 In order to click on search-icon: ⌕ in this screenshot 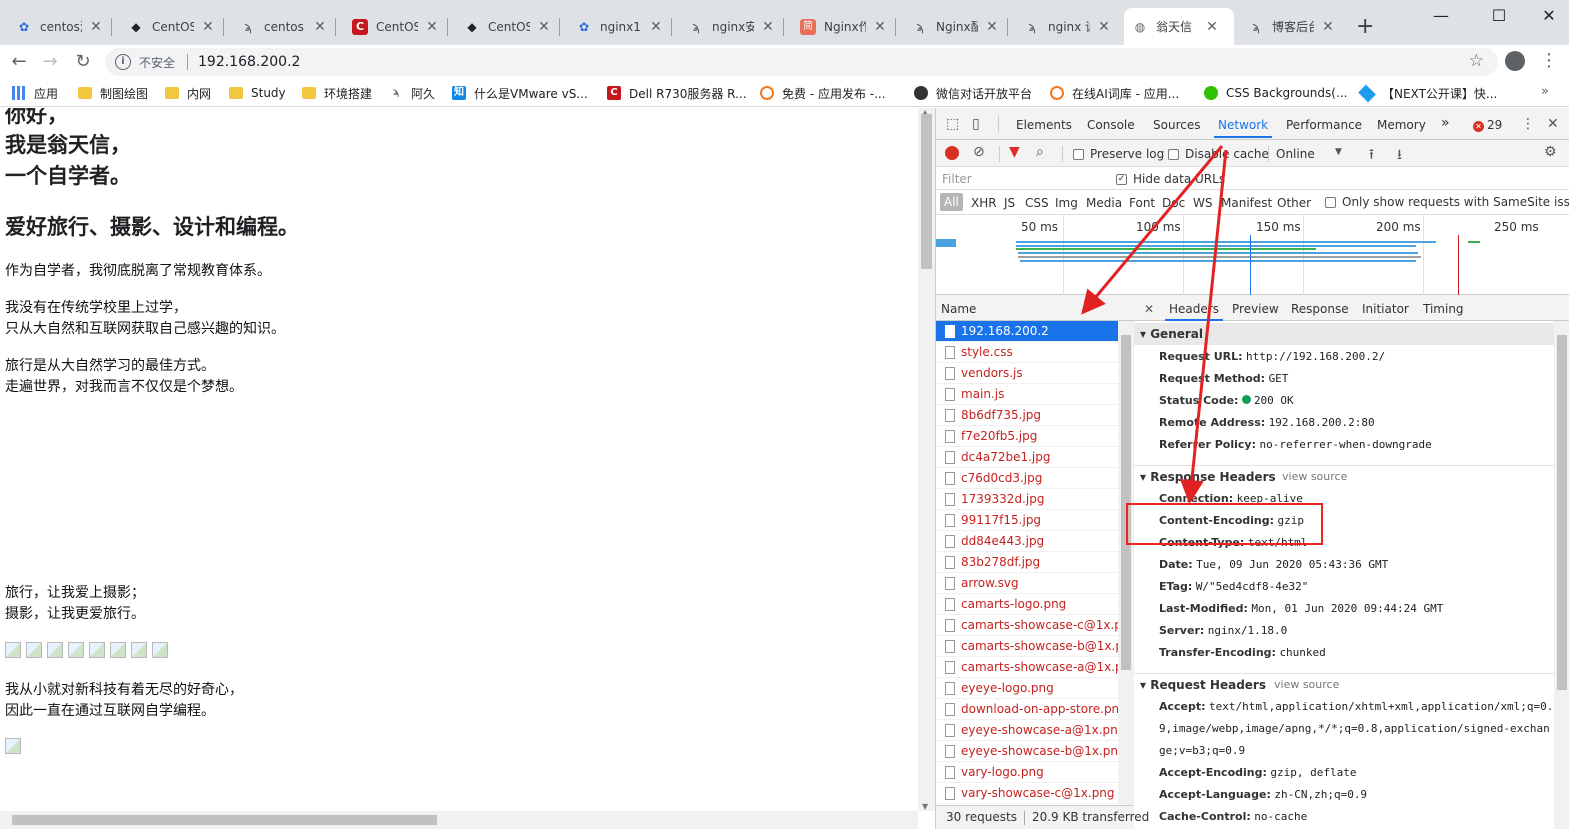, I will do `click(1040, 152)`.